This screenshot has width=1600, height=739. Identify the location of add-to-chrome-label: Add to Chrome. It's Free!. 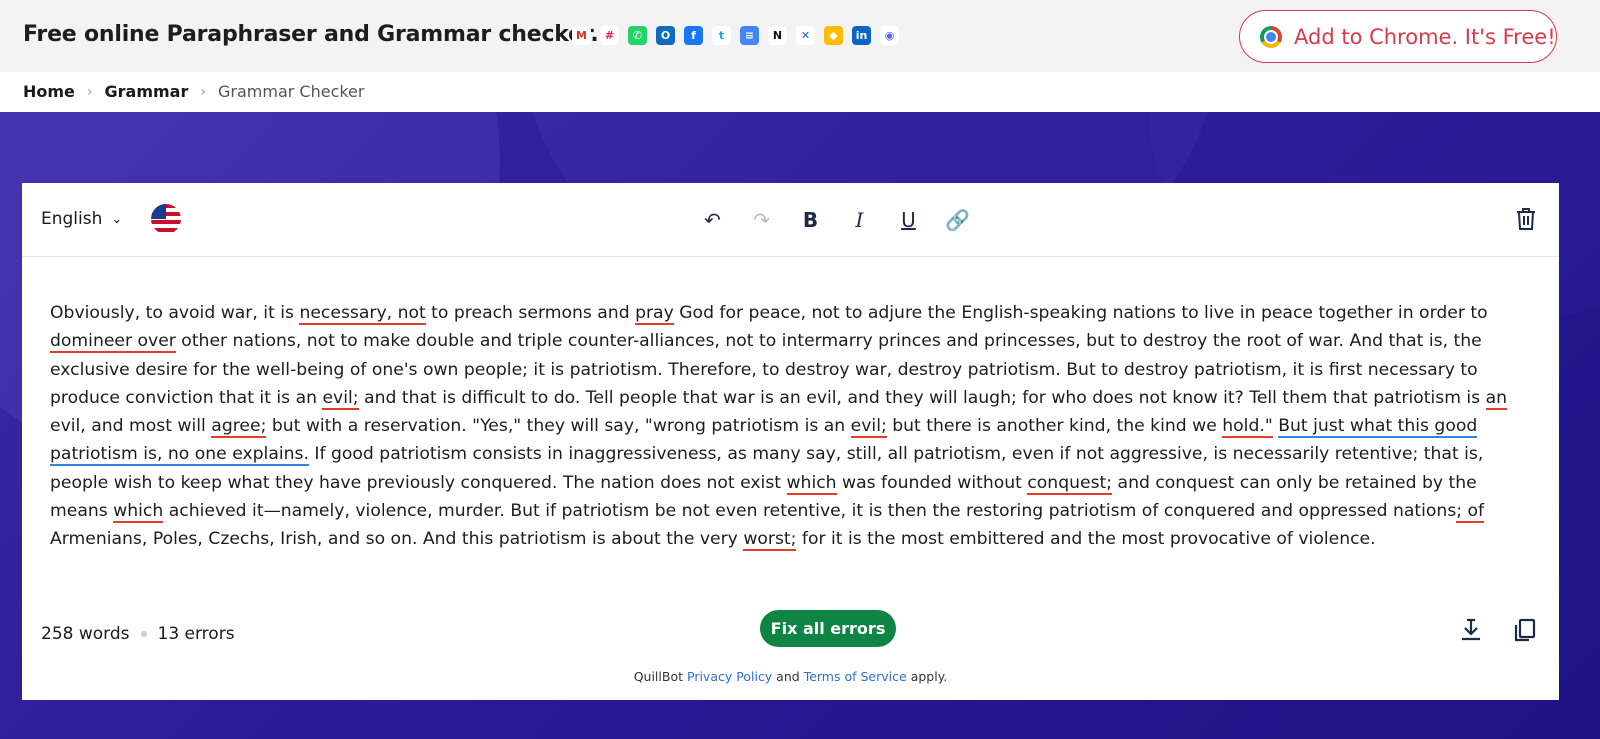
(1425, 36).